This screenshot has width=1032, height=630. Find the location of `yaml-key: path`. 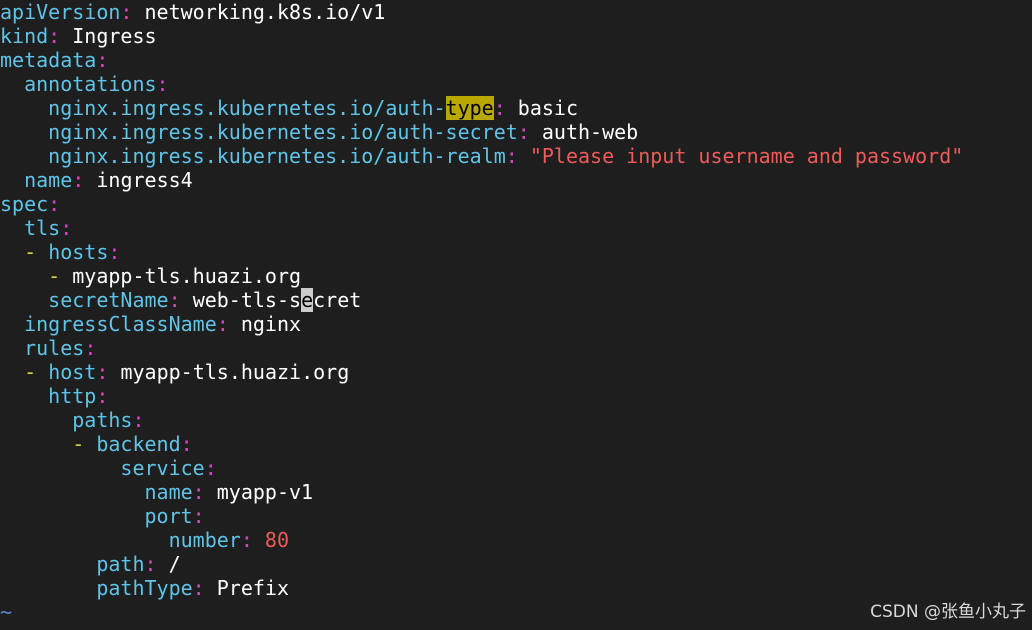

yaml-key: path is located at coordinates (120, 564).